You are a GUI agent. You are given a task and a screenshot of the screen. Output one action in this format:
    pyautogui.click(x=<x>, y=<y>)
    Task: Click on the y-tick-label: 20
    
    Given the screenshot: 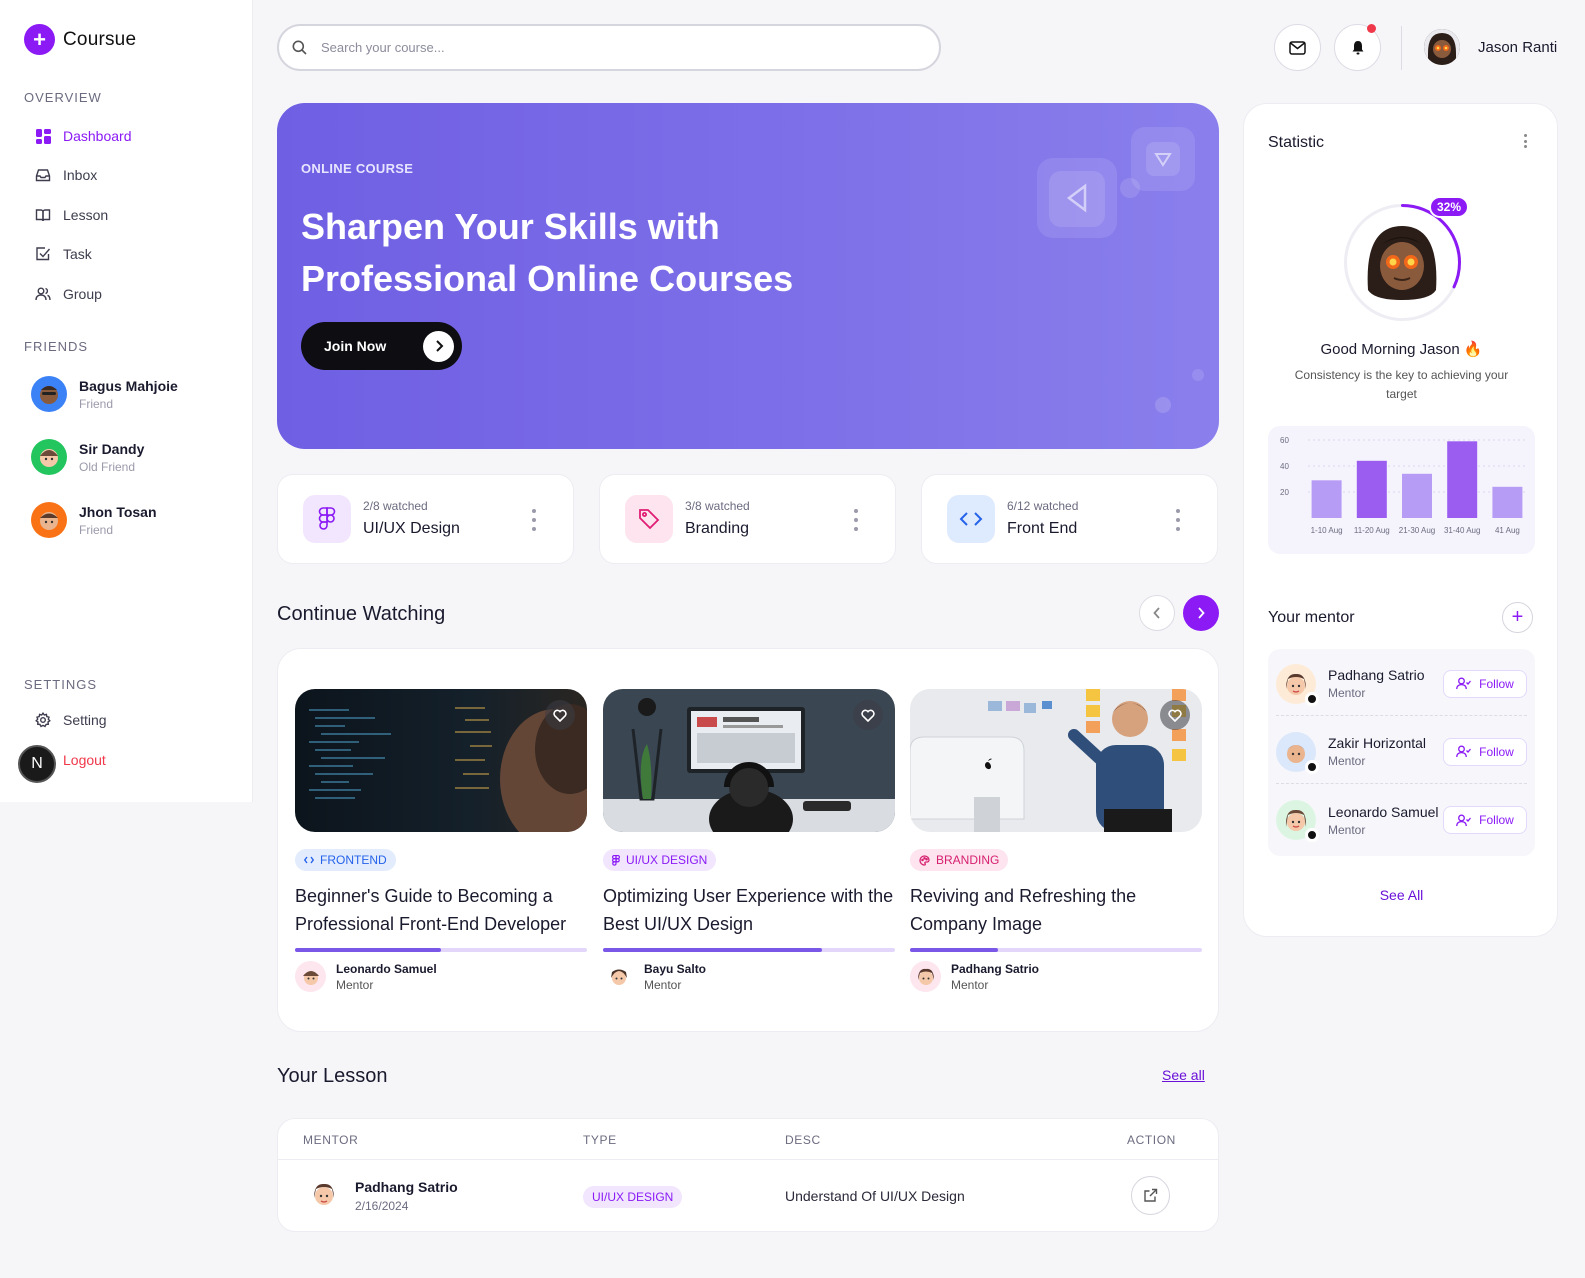 What is the action you would take?
    pyautogui.click(x=1284, y=492)
    